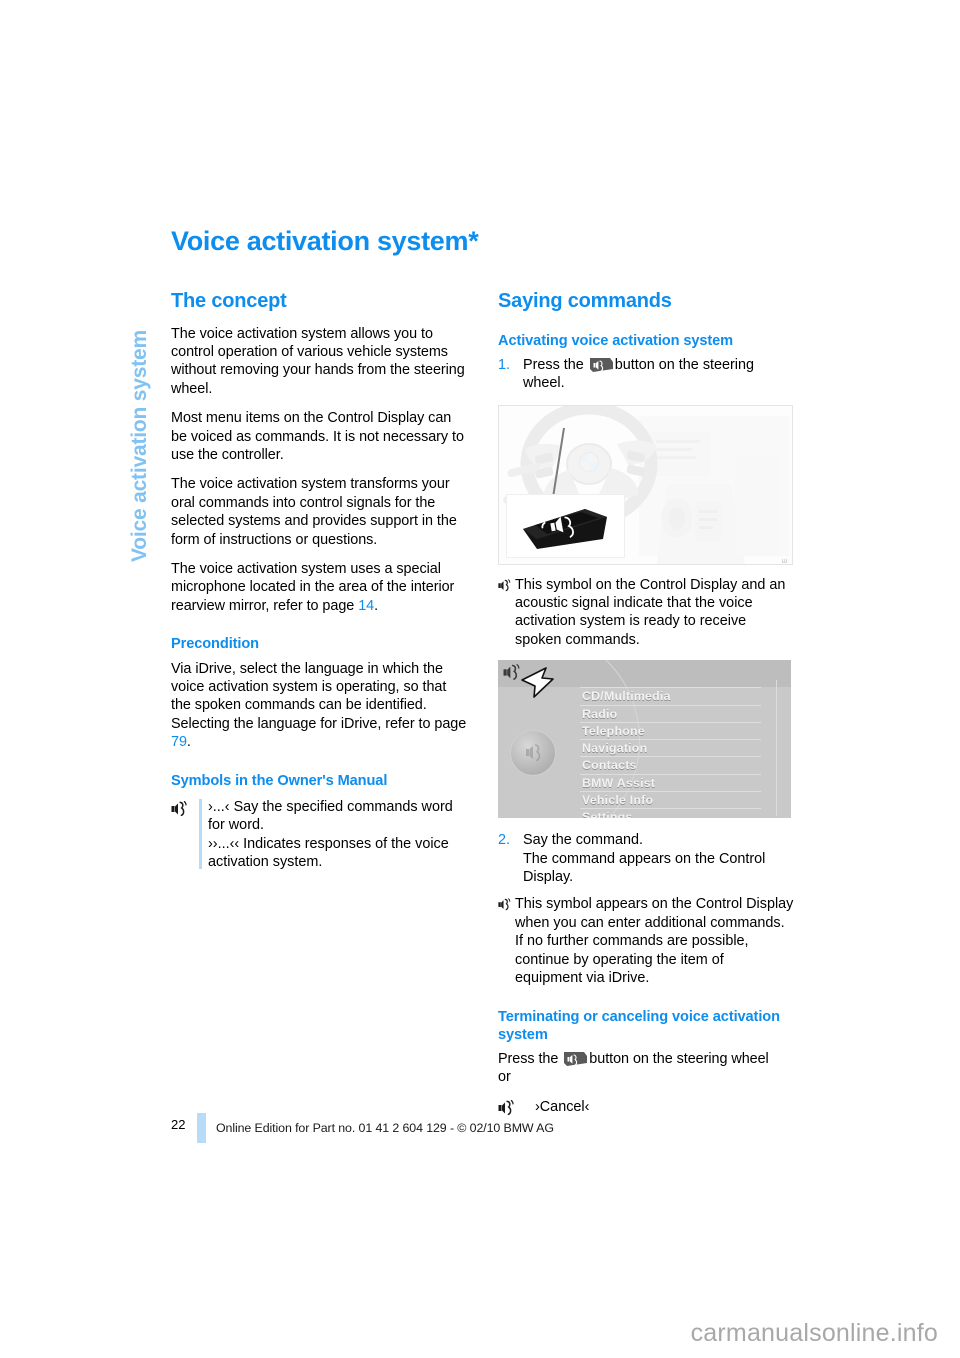  What do you see at coordinates (670, 782) in the screenshot?
I see `menu-item-bmw-assist: BMW Assist` at bounding box center [670, 782].